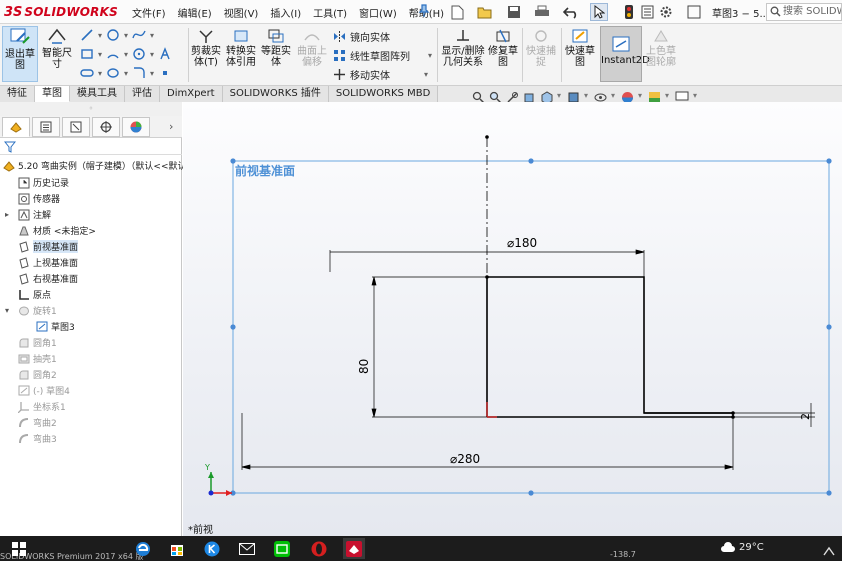 The height and width of the screenshot is (561, 842). Describe the element at coordinates (45, 424) in the screenshot. I see `tree-item-label: 弯曲2` at that location.